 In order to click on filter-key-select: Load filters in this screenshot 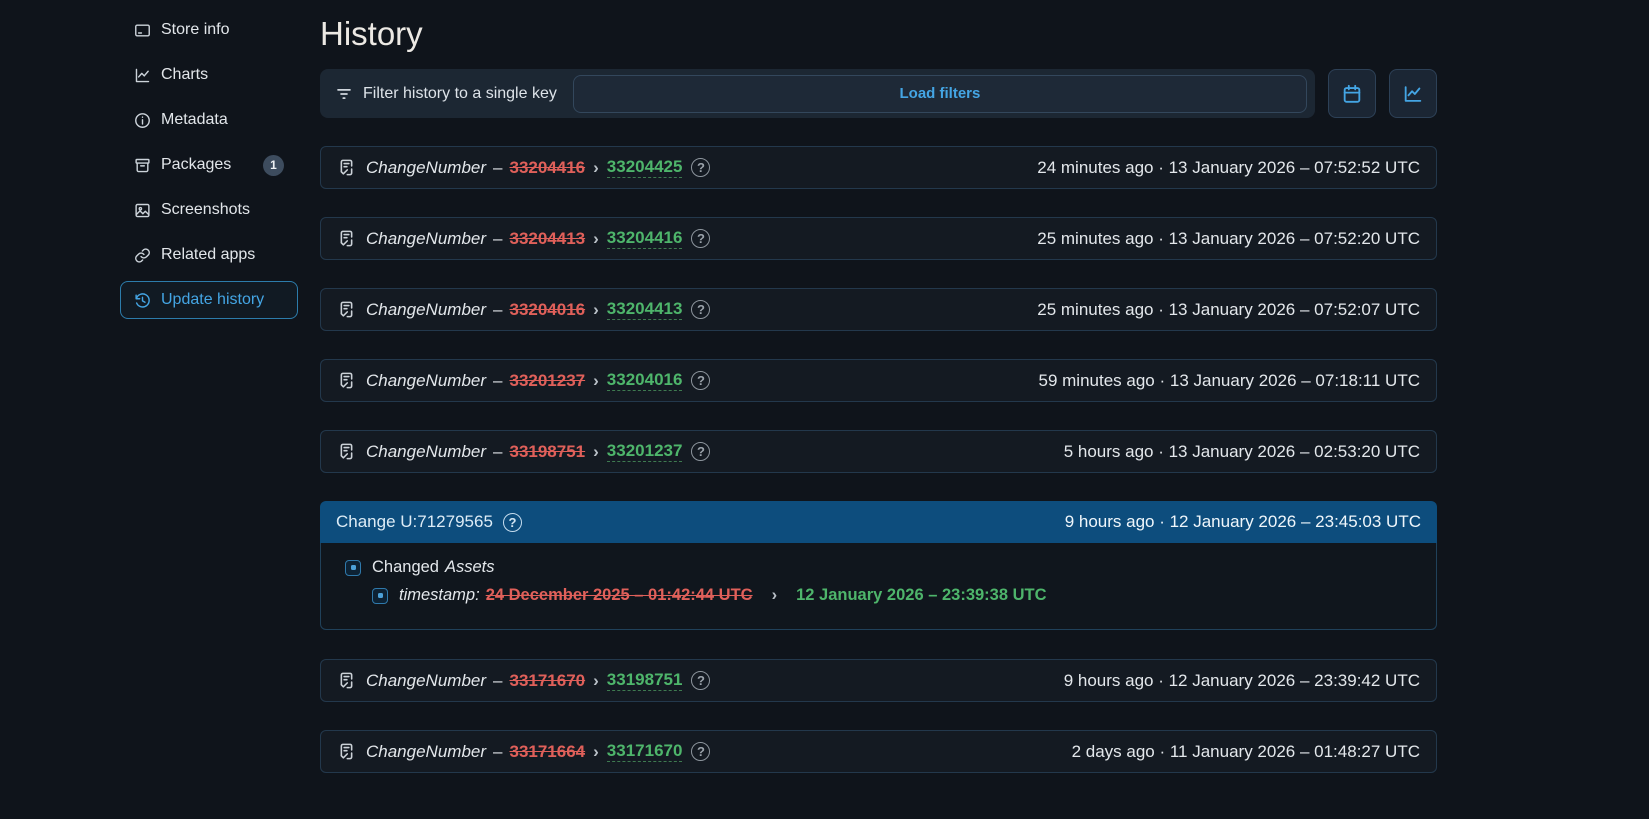, I will do `click(939, 93)`.